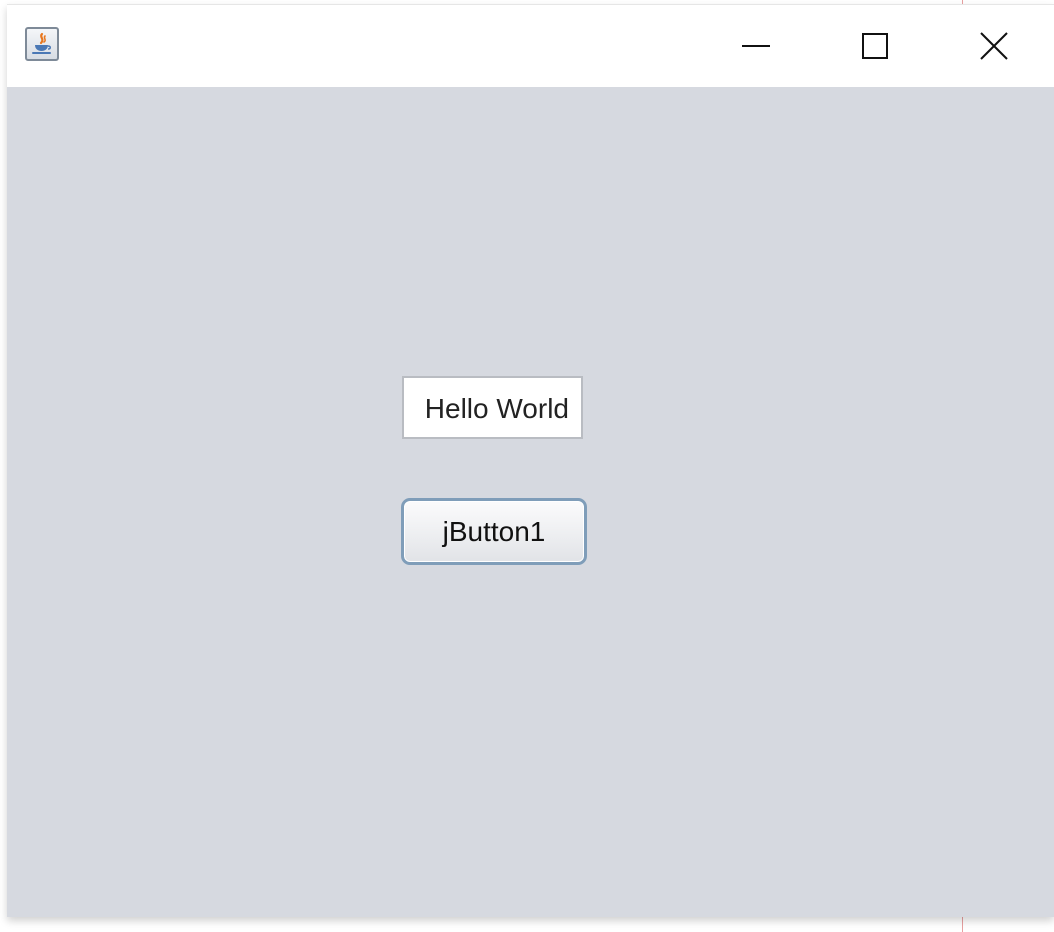  I want to click on close-icon, so click(994, 46).